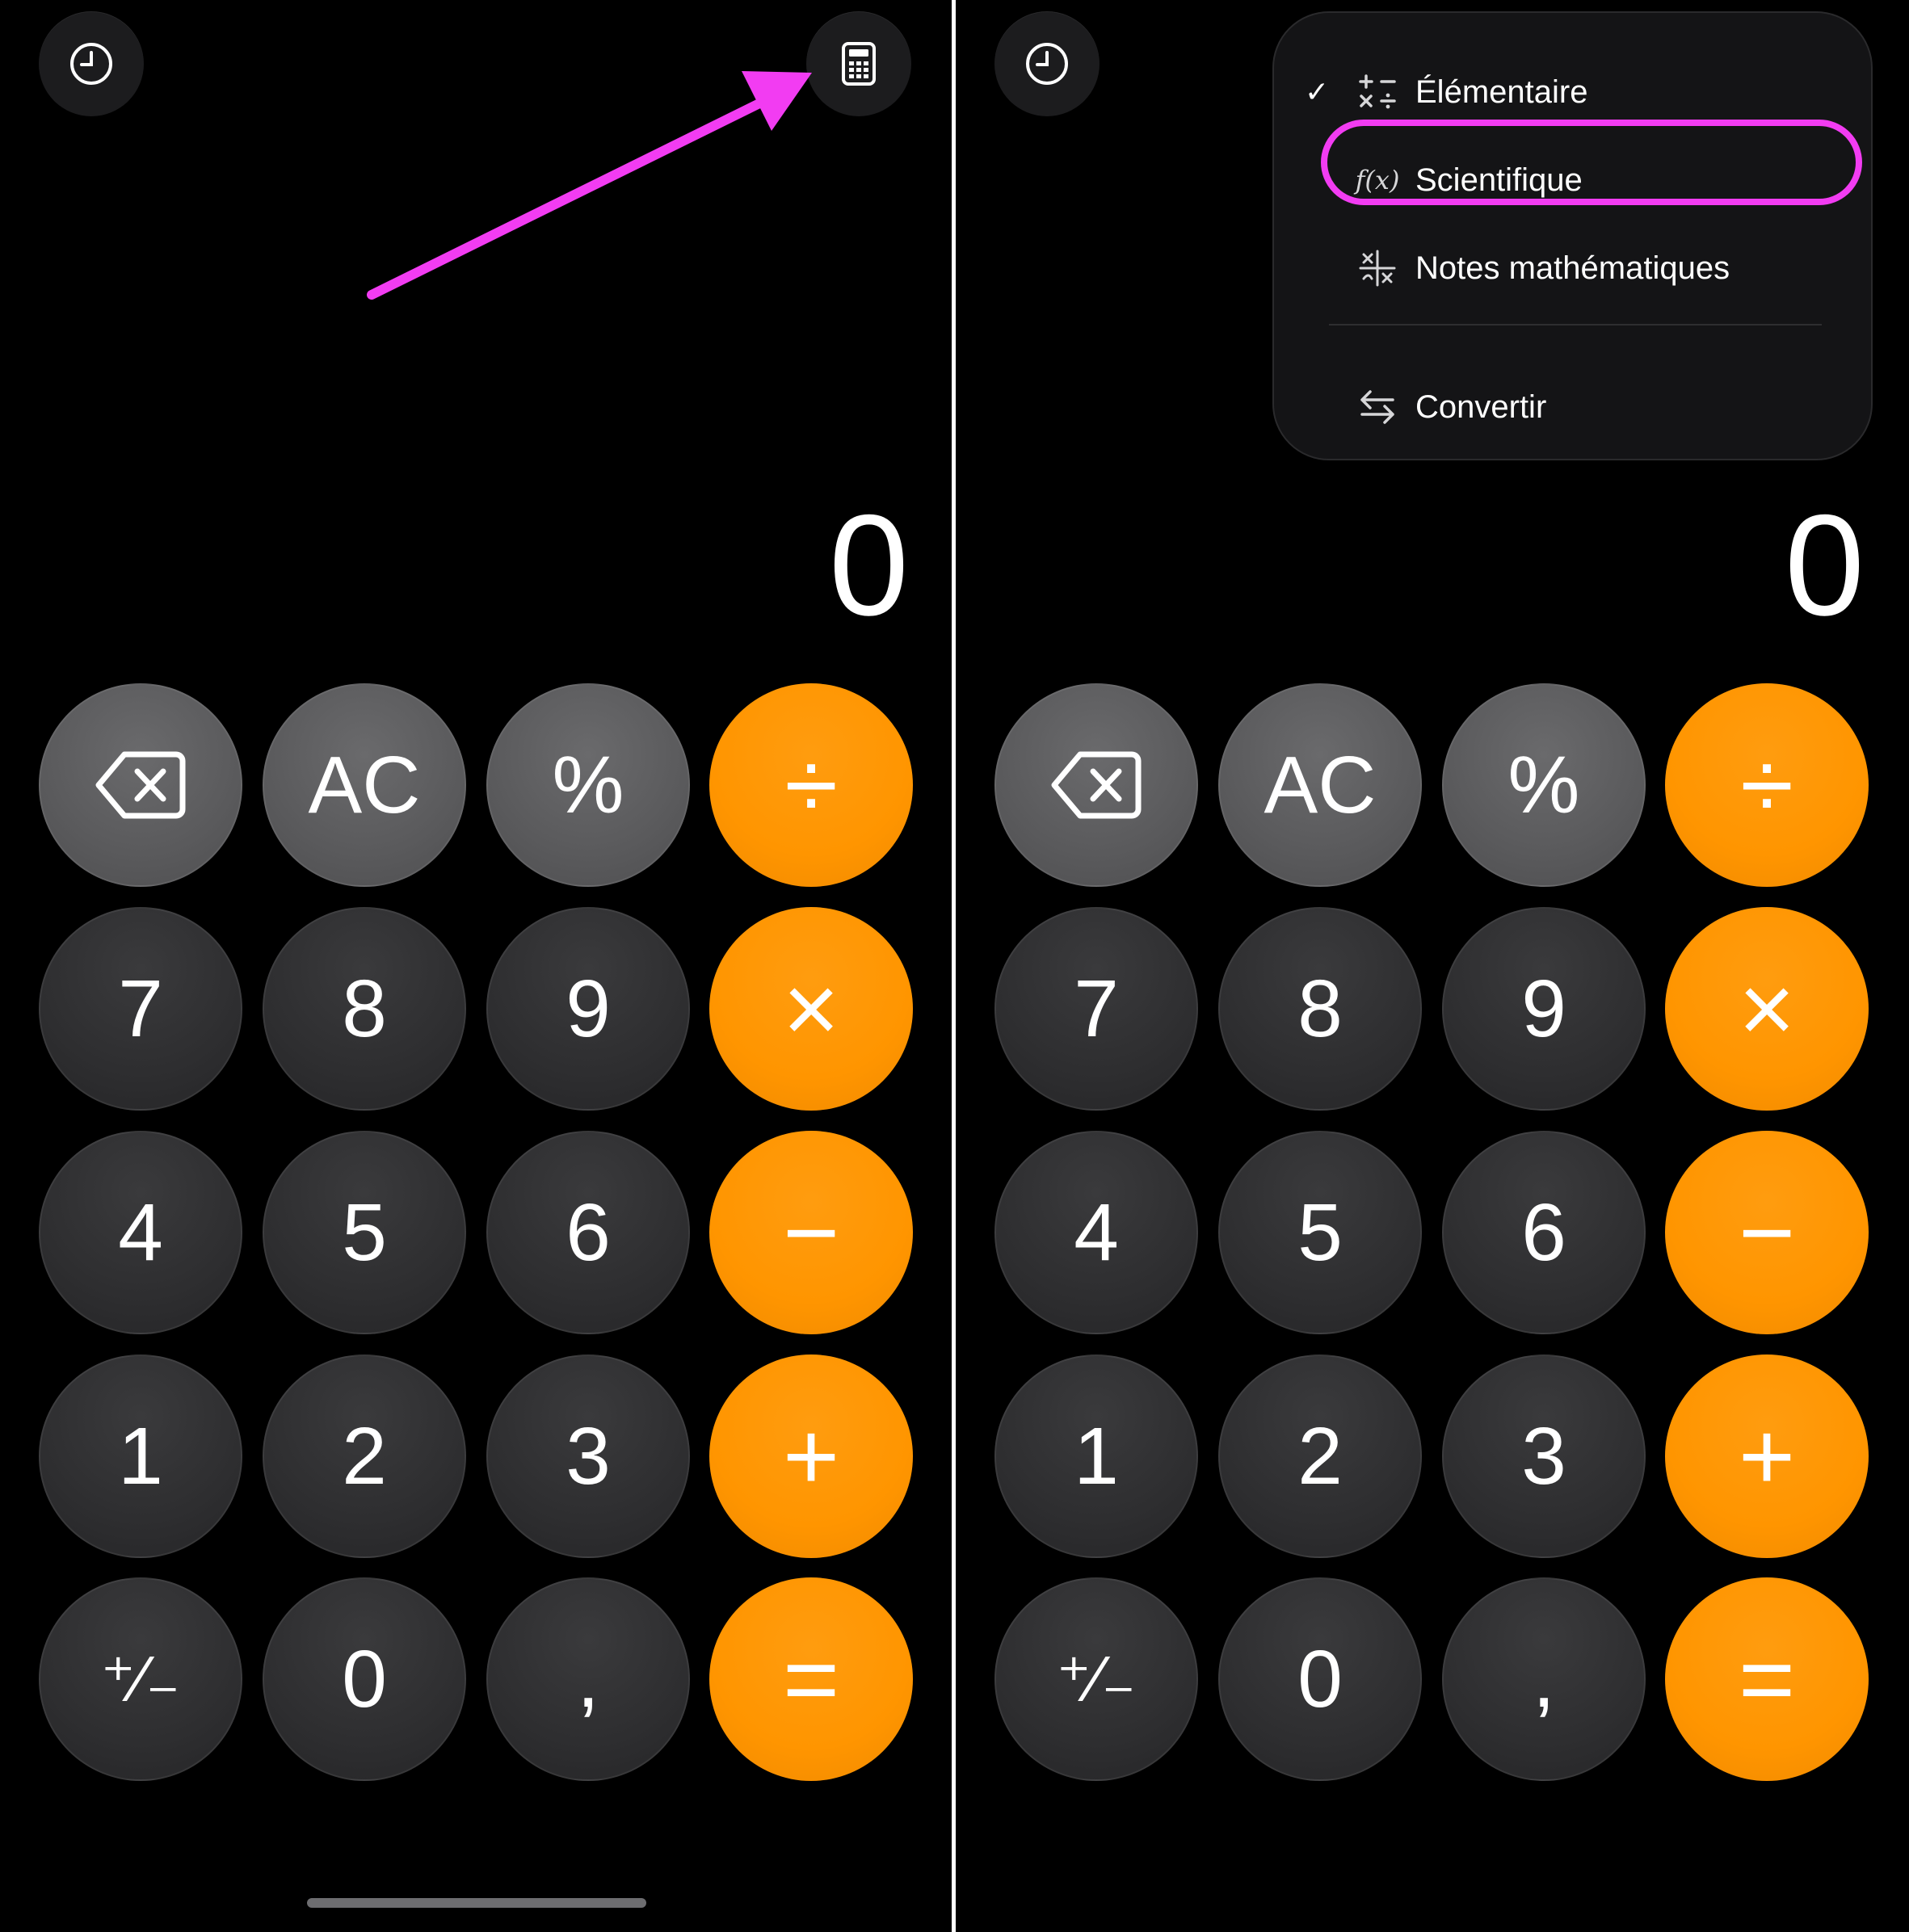 The height and width of the screenshot is (1932, 1909). I want to click on menu-label-elementaire: Élémentaire, so click(1501, 92).